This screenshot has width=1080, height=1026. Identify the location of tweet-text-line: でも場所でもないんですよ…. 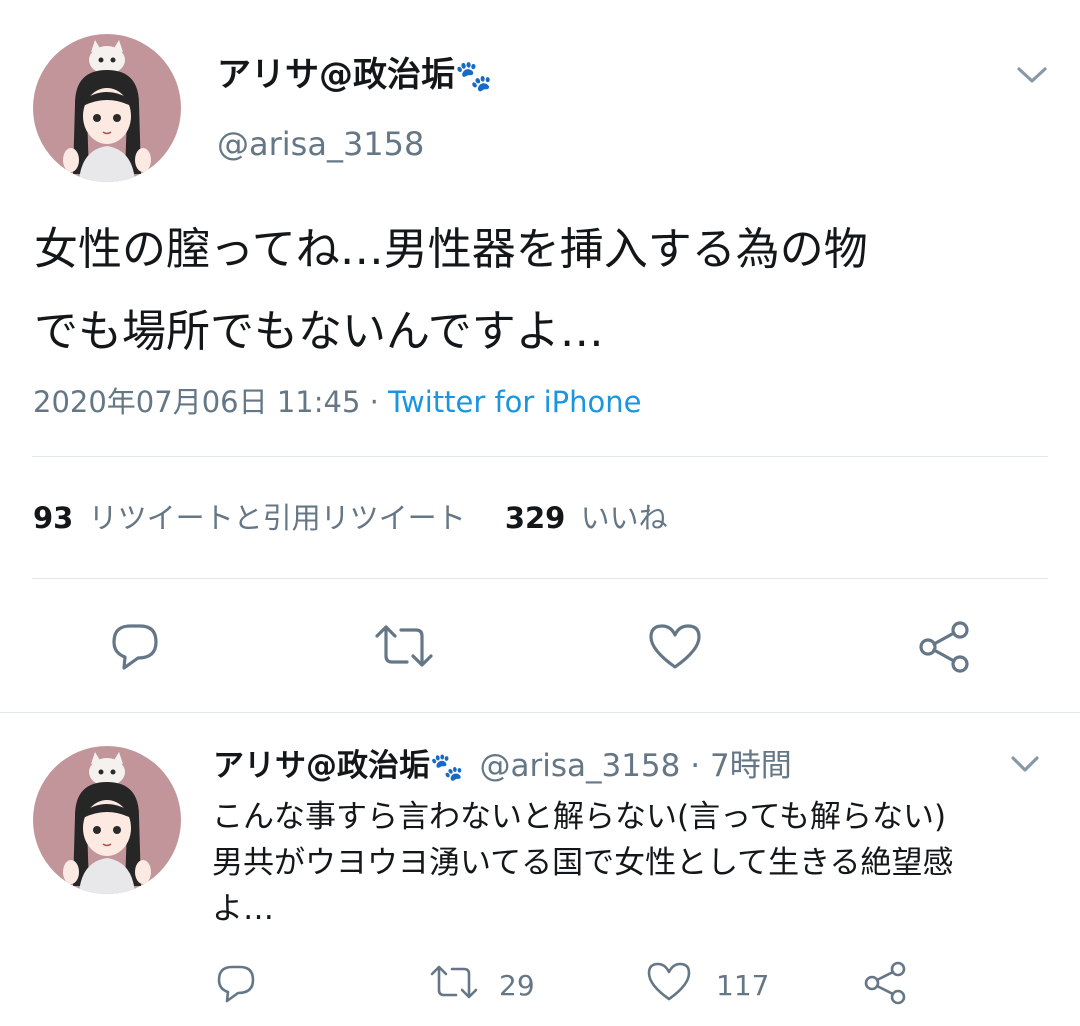
(319, 331).